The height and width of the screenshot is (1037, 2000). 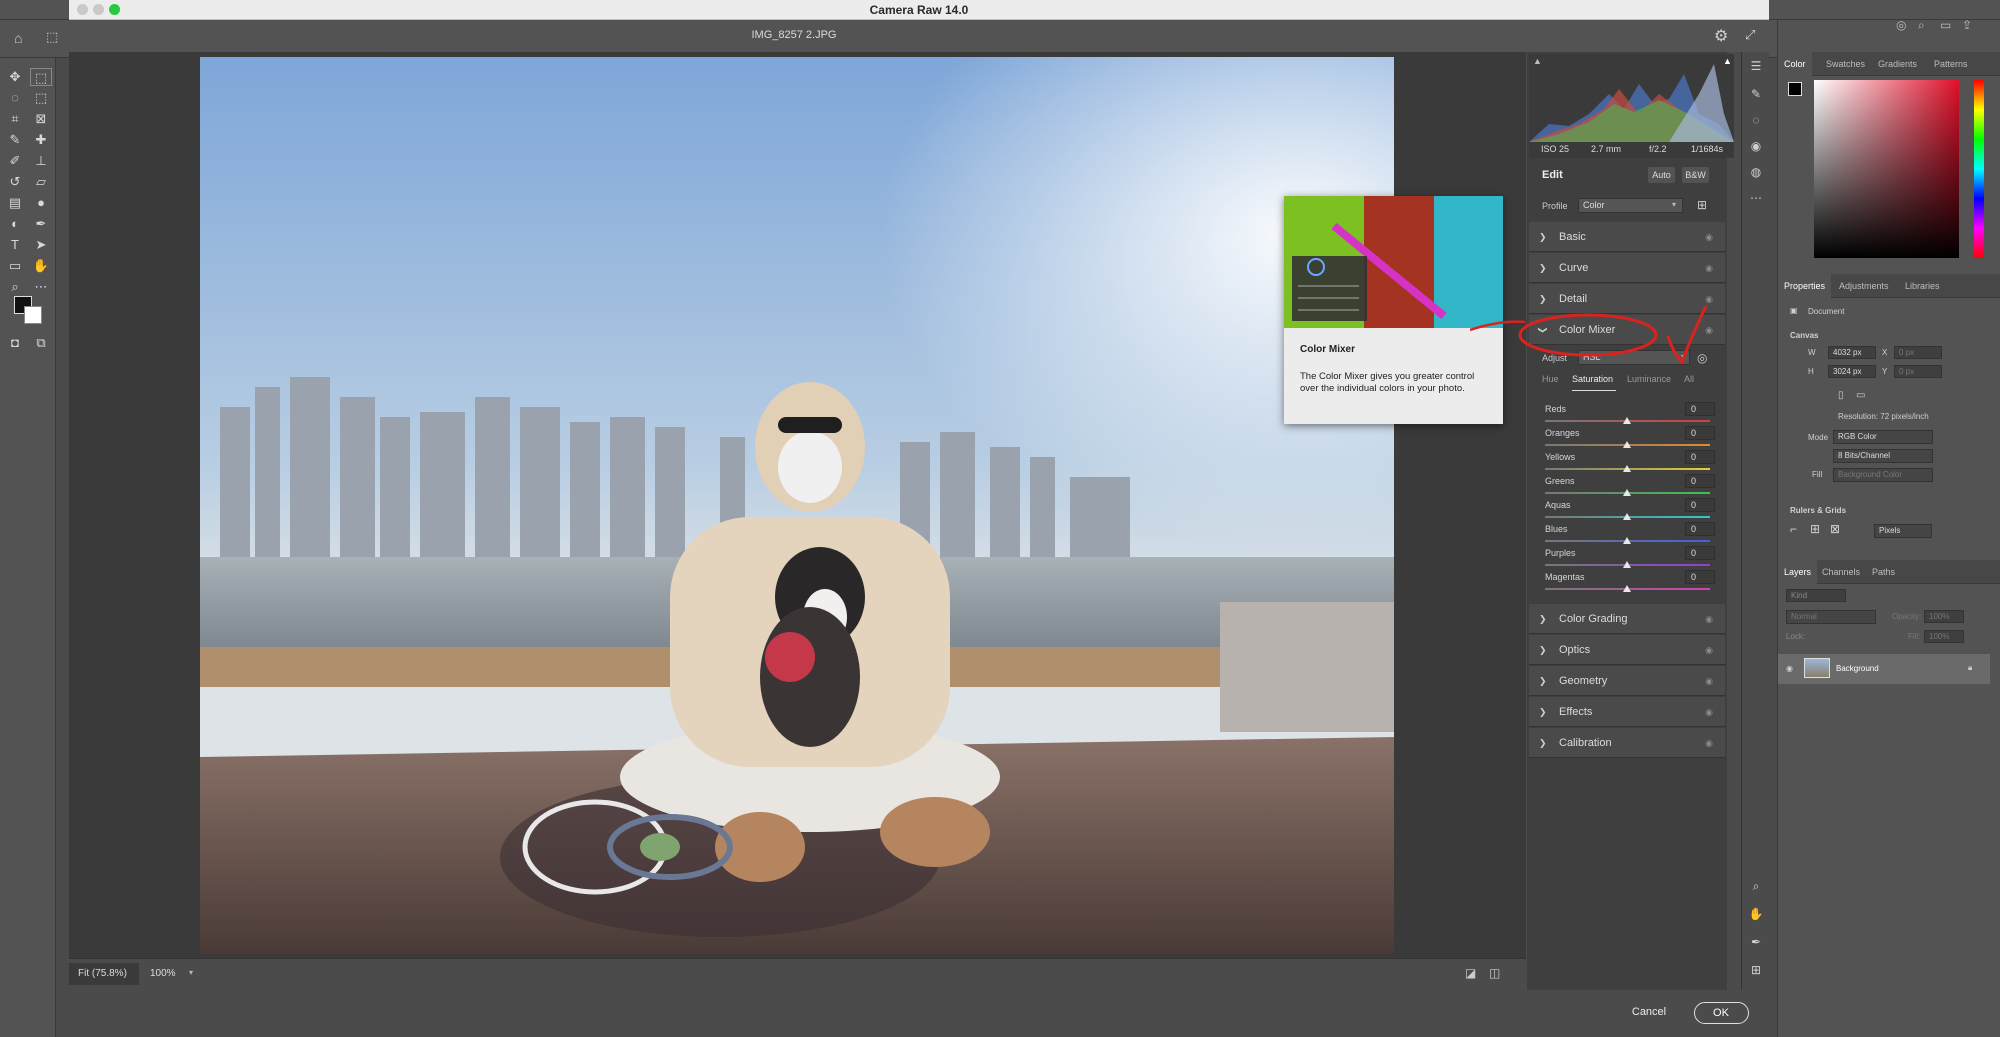 I want to click on pen-tool-icon: ✒, so click(x=41, y=224).